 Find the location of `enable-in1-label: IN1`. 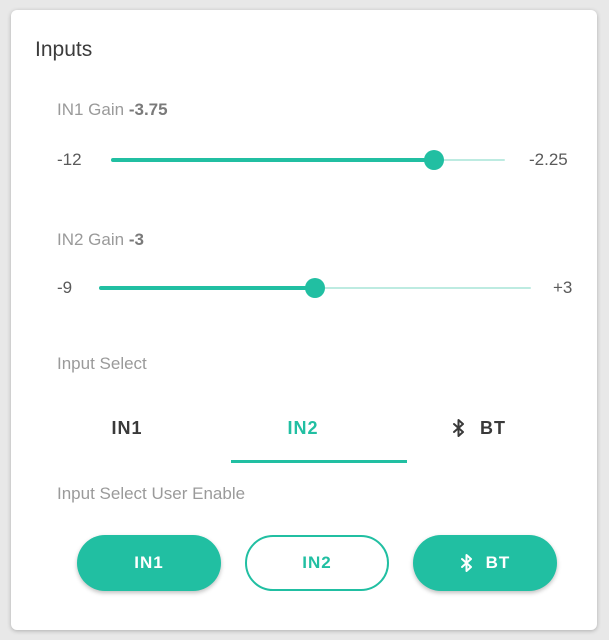

enable-in1-label: IN1 is located at coordinates (149, 562).